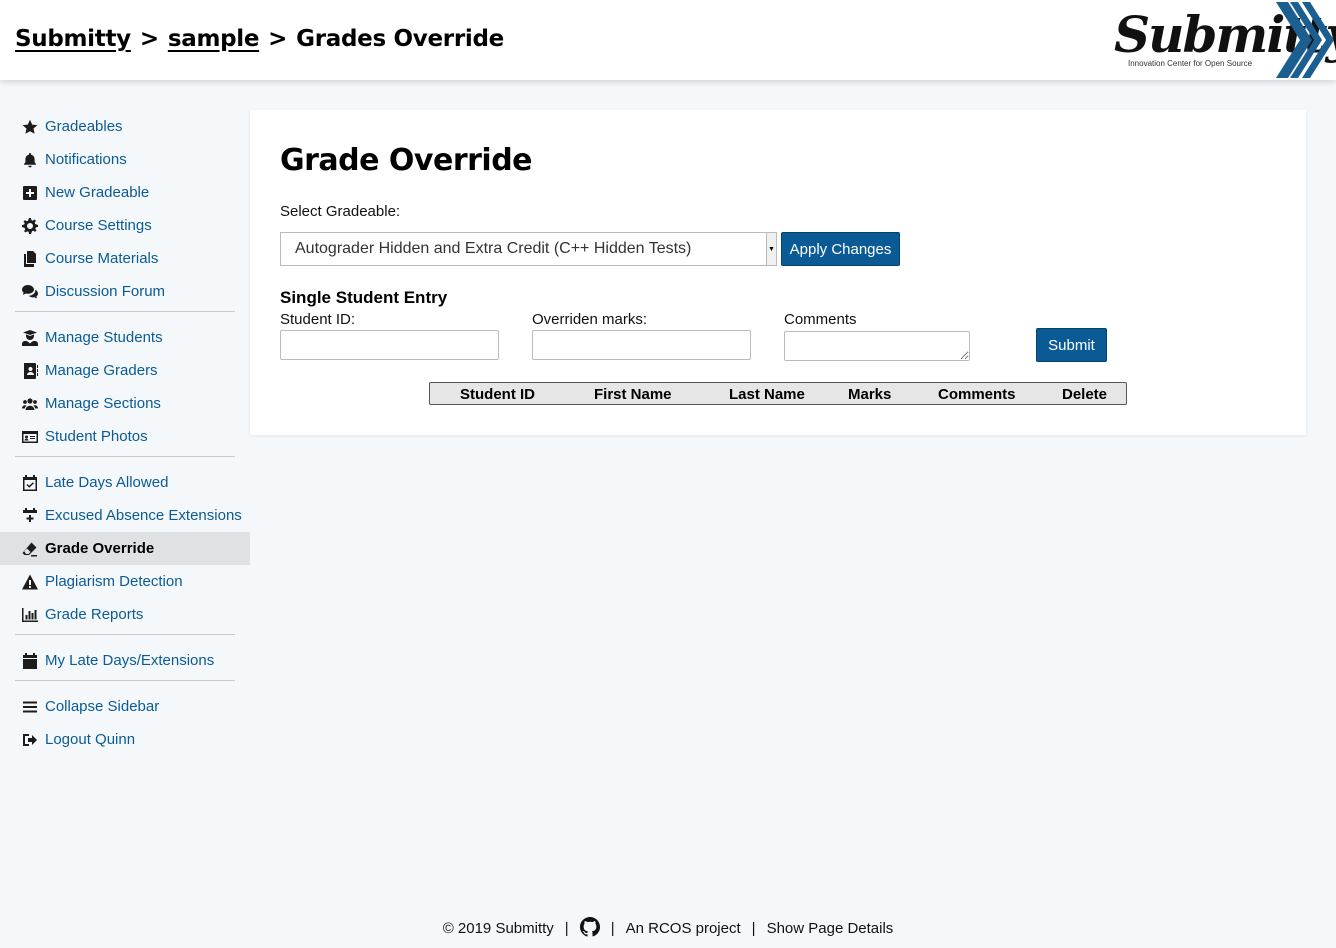  I want to click on sidebar-item-manage-sections: Manage Sections, so click(125, 403).